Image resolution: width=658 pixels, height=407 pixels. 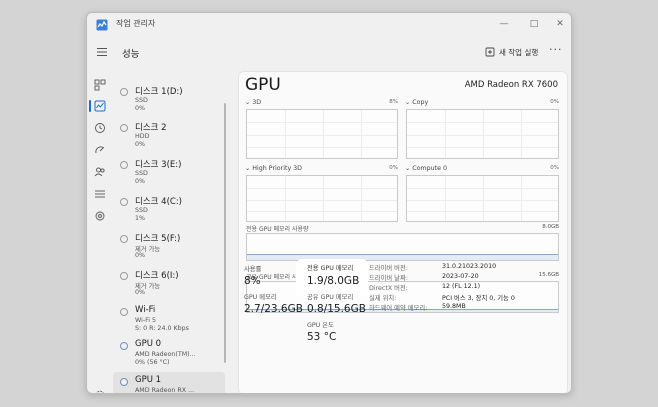 I want to click on navigation-rail, so click(x=100, y=232).